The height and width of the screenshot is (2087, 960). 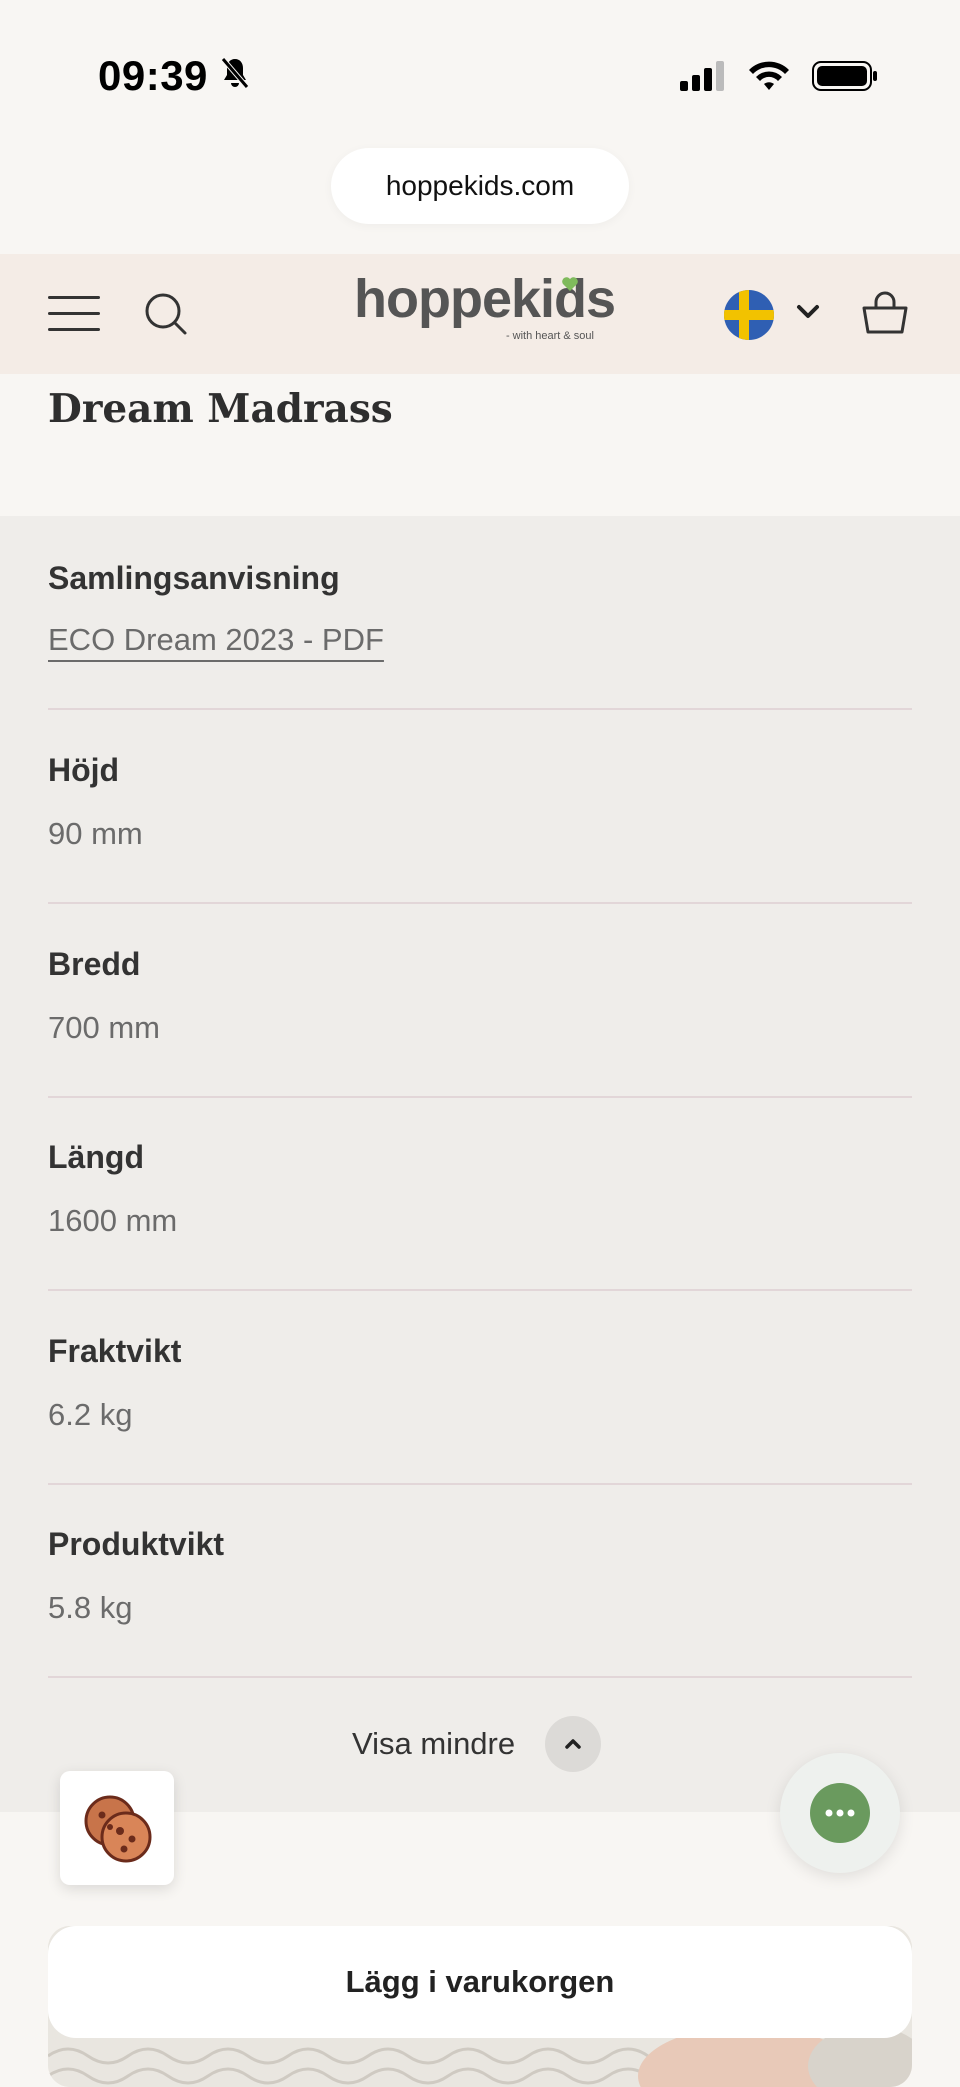 I want to click on menu-button, so click(x=74, y=314).